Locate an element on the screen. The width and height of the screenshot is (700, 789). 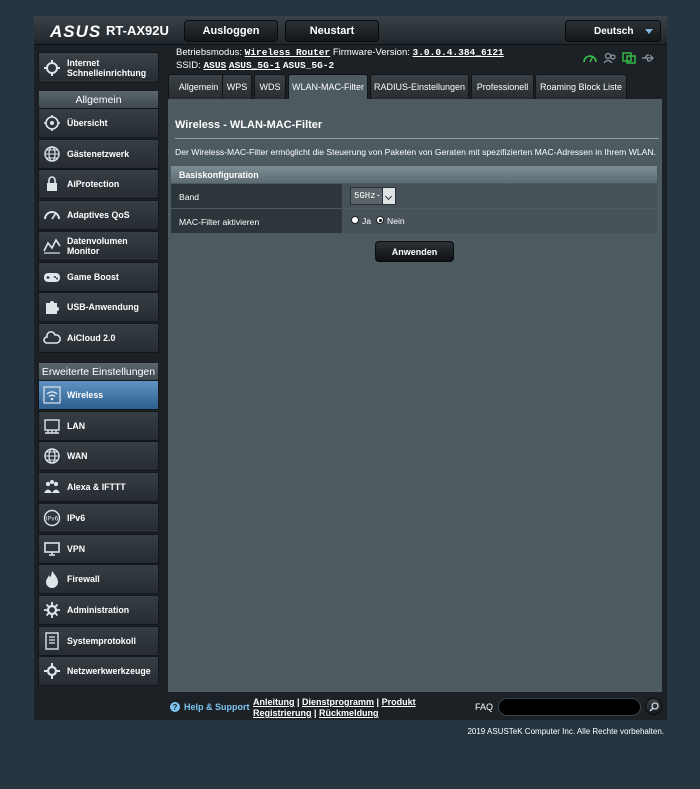
sidebar-item-quick-internet-setup: Internet Schnelleinrichtung is located at coordinates (98, 67).